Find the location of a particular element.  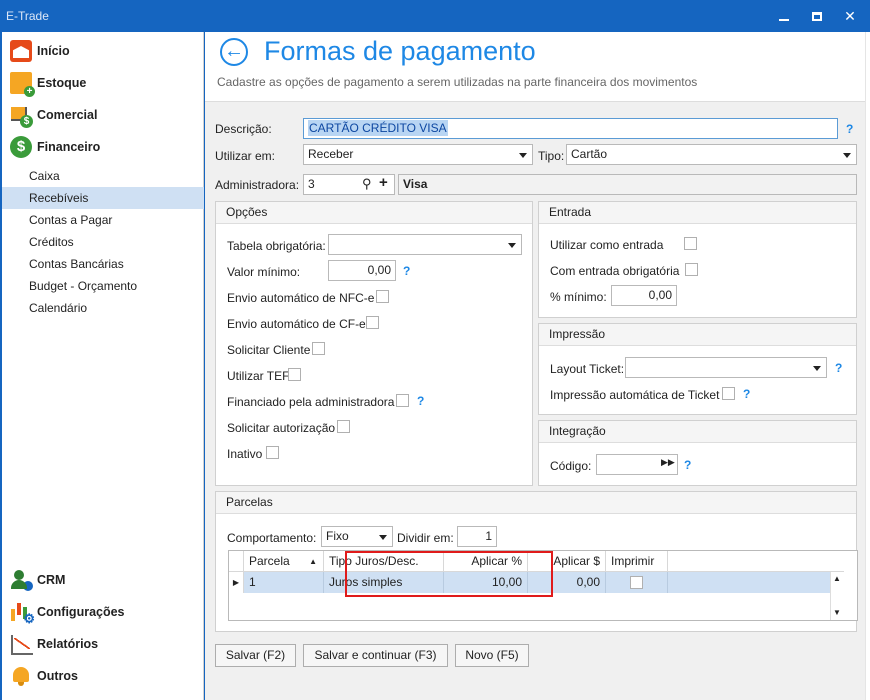

fast-forward-icon: ▶▶ is located at coordinates (668, 462).